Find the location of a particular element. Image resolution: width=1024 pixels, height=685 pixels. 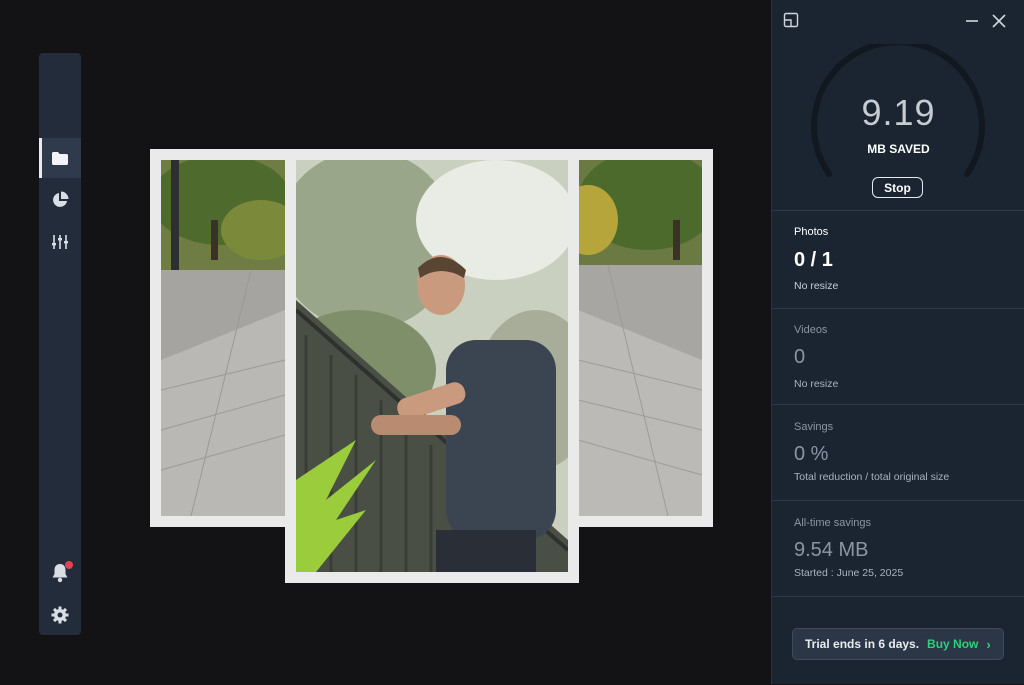

notification-badge is located at coordinates (69, 565).